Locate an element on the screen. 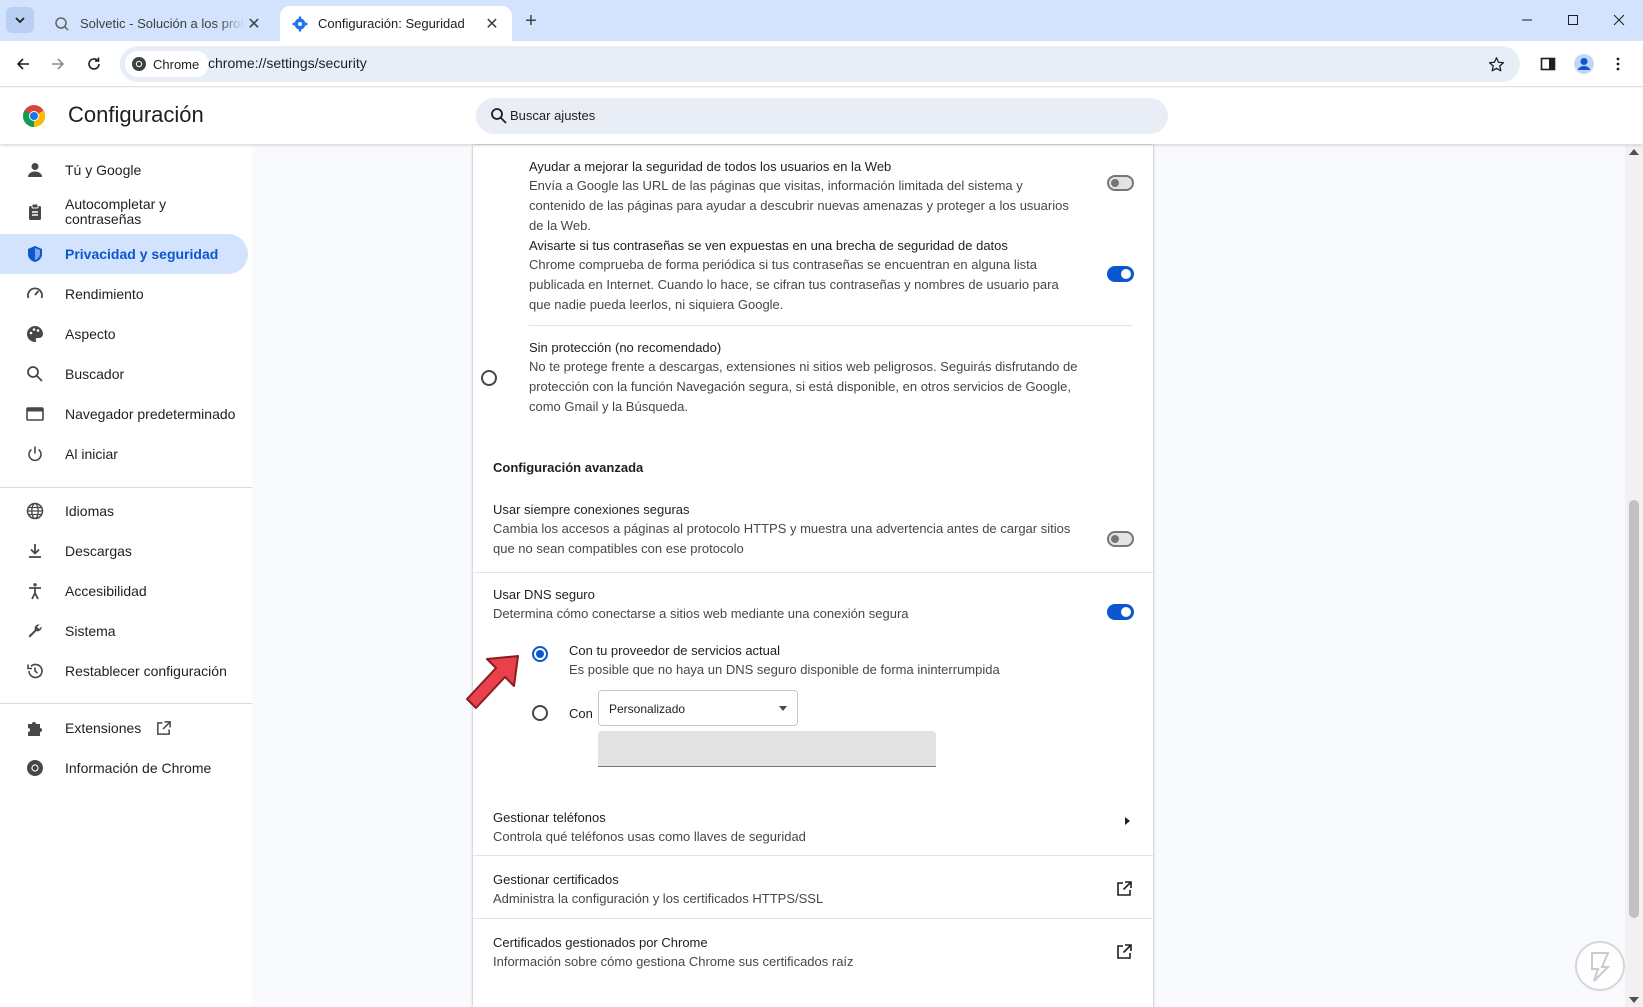 The width and height of the screenshot is (1643, 1007). maximize-icon is located at coordinates (1573, 20).